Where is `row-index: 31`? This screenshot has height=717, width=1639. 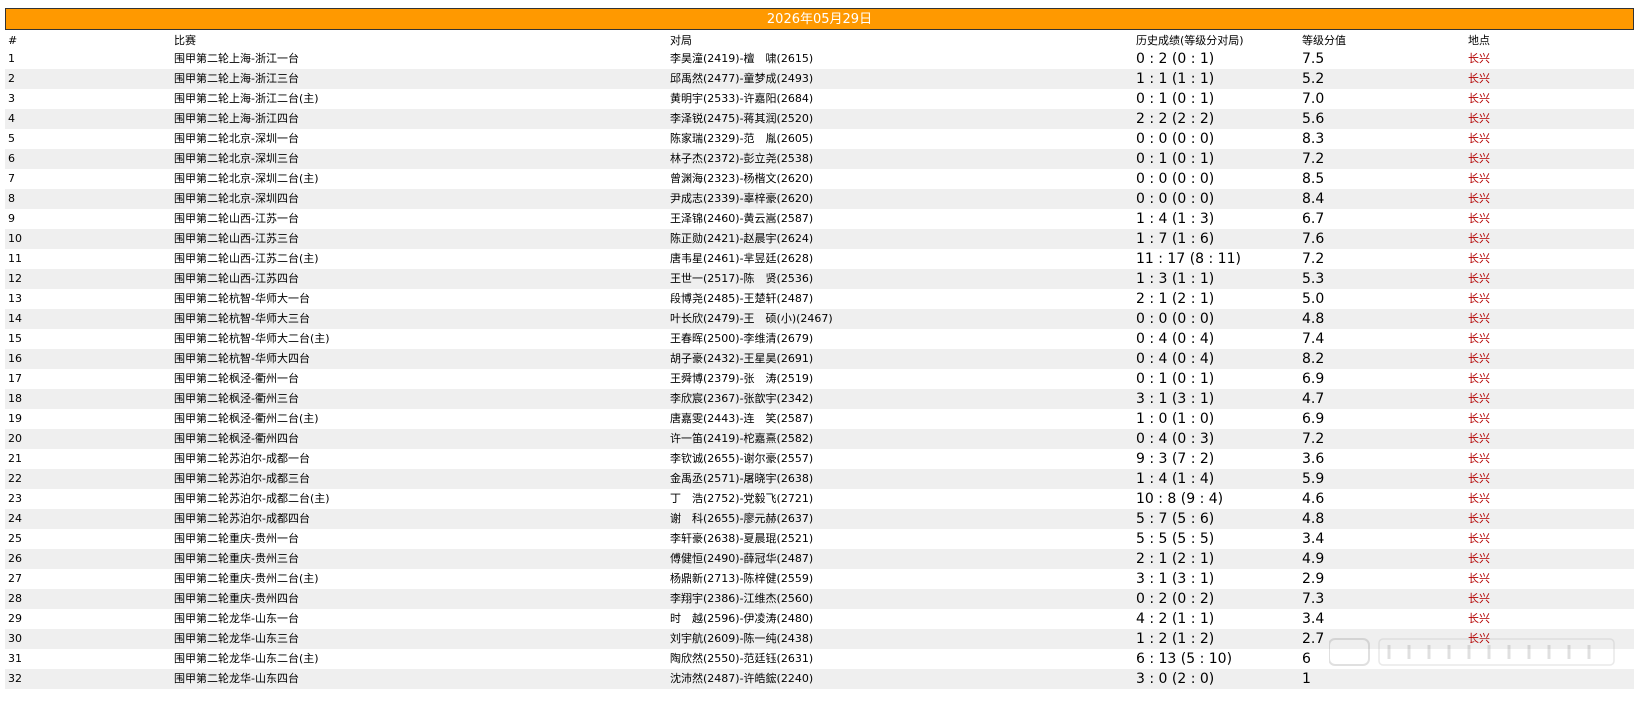
row-index: 31 is located at coordinates (88, 659).